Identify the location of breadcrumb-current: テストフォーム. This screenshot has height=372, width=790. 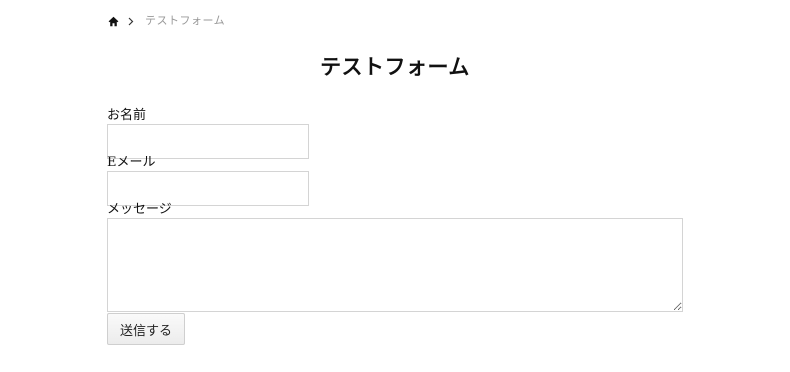
(185, 20).